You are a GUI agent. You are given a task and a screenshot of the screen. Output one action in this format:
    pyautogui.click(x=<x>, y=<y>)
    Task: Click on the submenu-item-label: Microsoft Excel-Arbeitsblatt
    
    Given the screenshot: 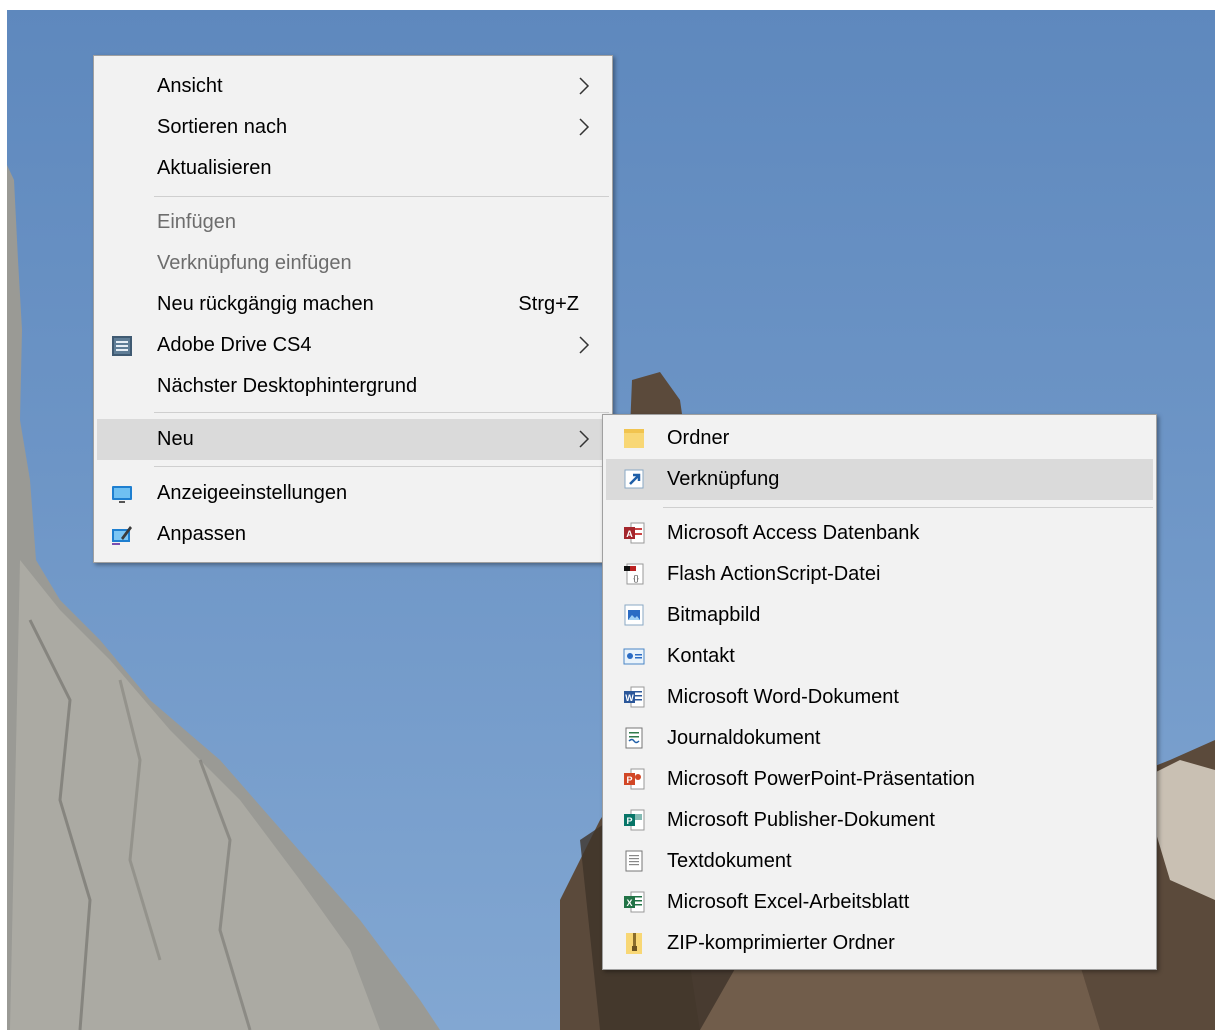 What is the action you would take?
    pyautogui.click(x=788, y=902)
    